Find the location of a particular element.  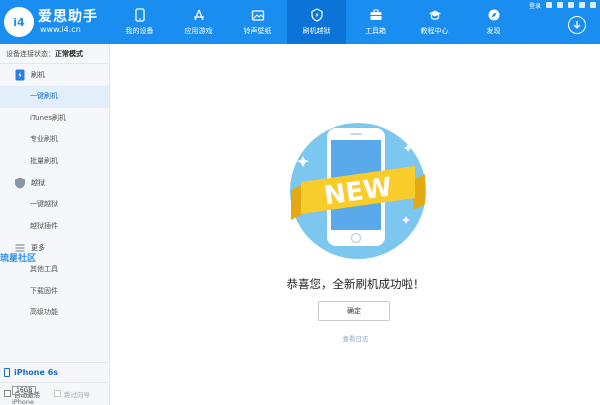

sidebar-item-advanced: 高级功能 is located at coordinates (54, 313).